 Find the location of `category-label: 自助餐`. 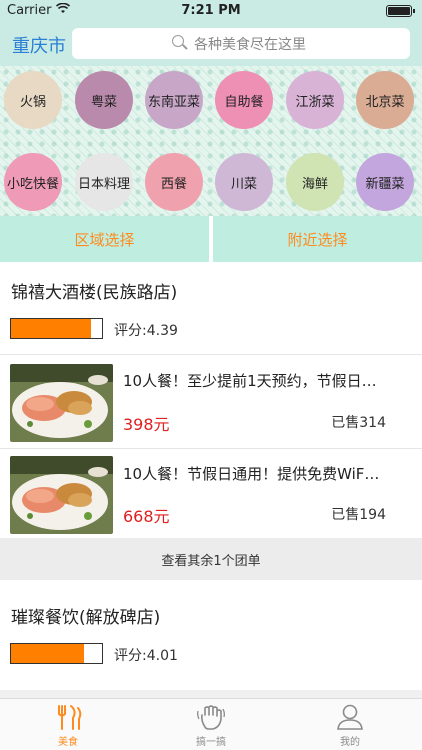

category-label: 自助餐 is located at coordinates (244, 102).